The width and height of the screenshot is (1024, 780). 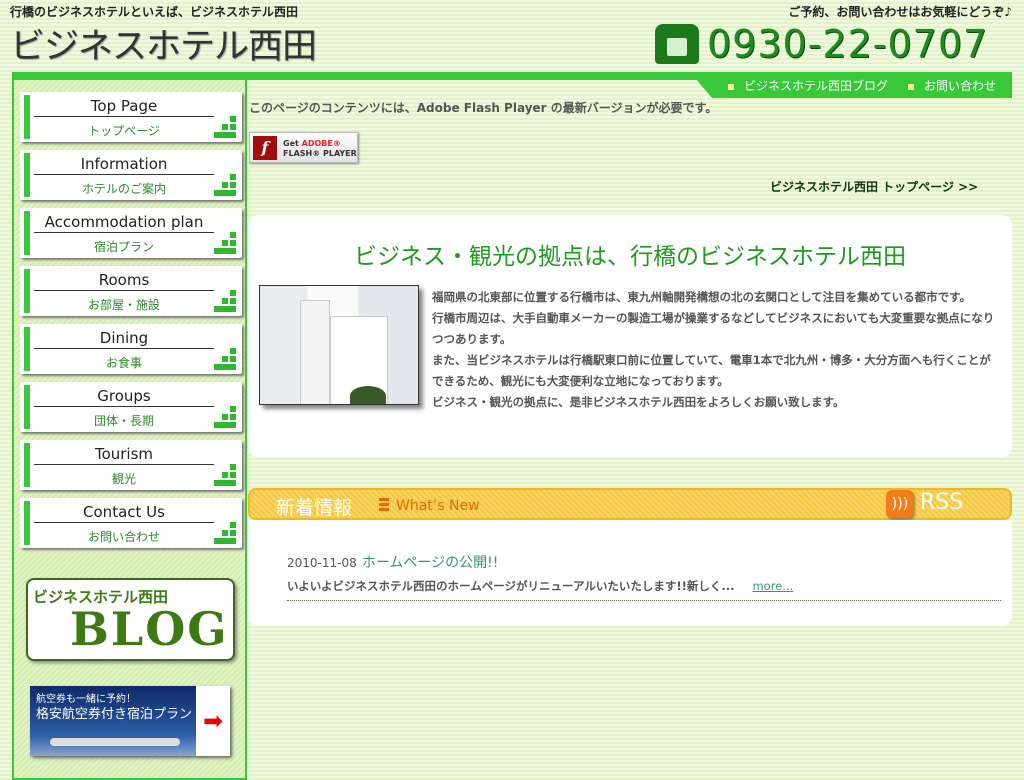 What do you see at coordinates (438, 506) in the screenshot?
I see `news-heading-en: What’s New` at bounding box center [438, 506].